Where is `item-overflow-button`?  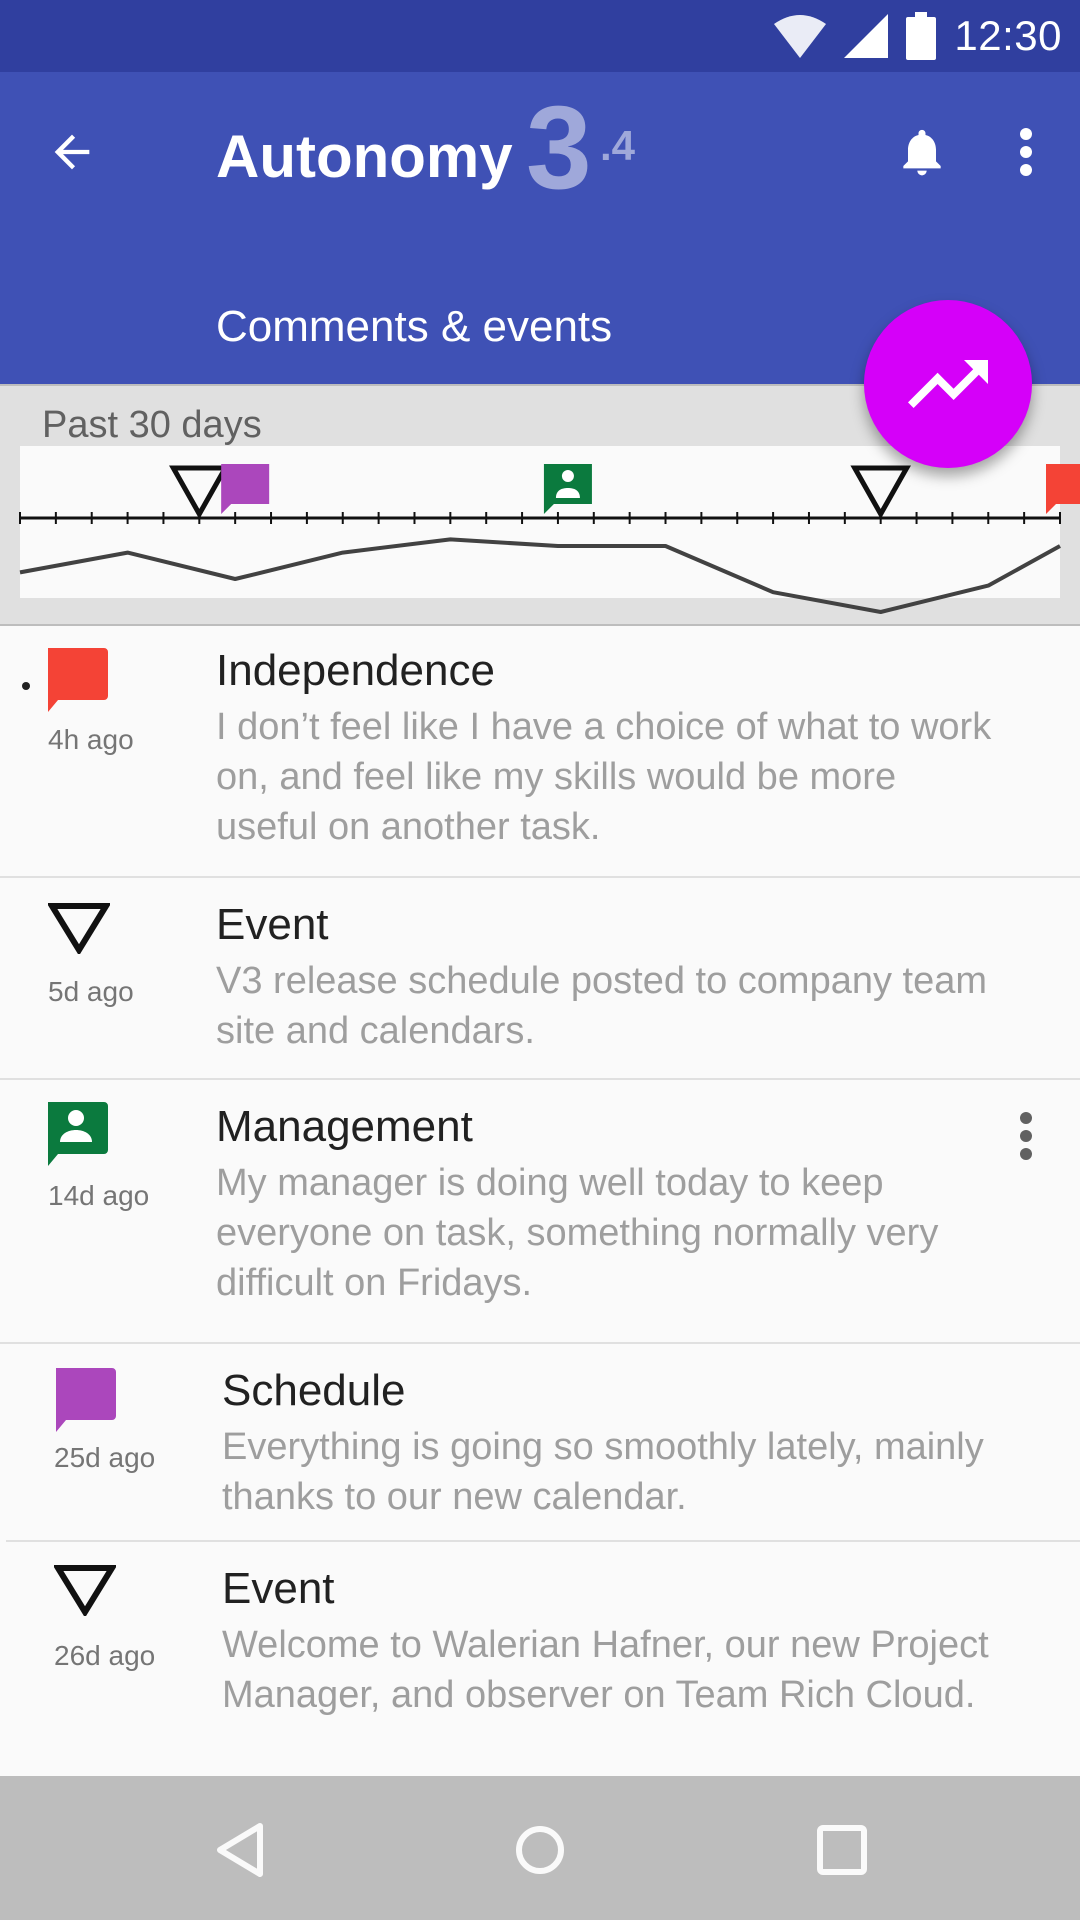 item-overflow-button is located at coordinates (1026, 1136).